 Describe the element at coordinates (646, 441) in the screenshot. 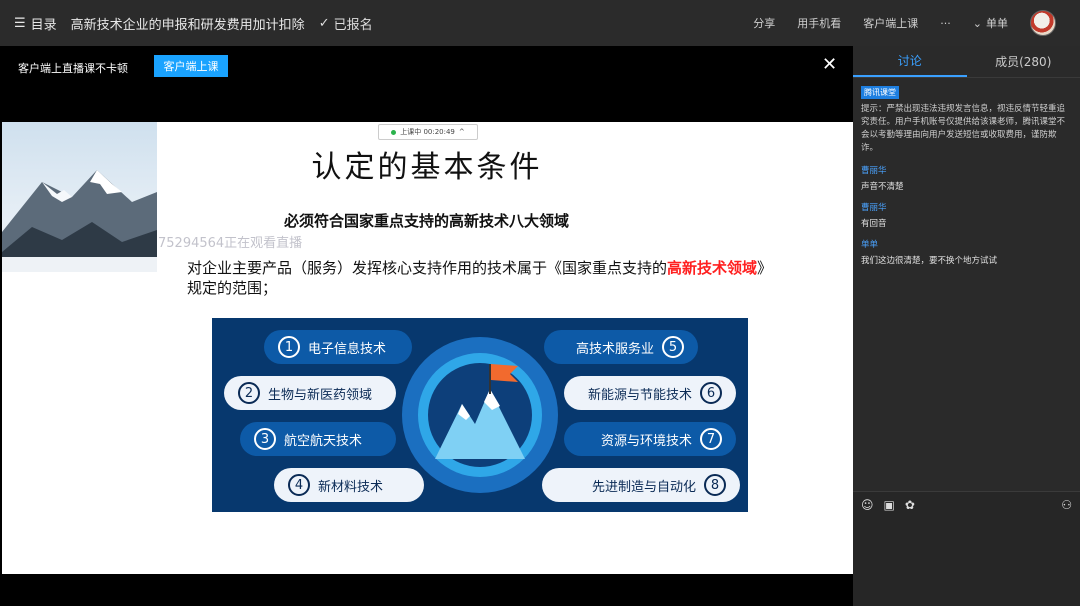

I see `field-label: 资源与环境技术` at that location.